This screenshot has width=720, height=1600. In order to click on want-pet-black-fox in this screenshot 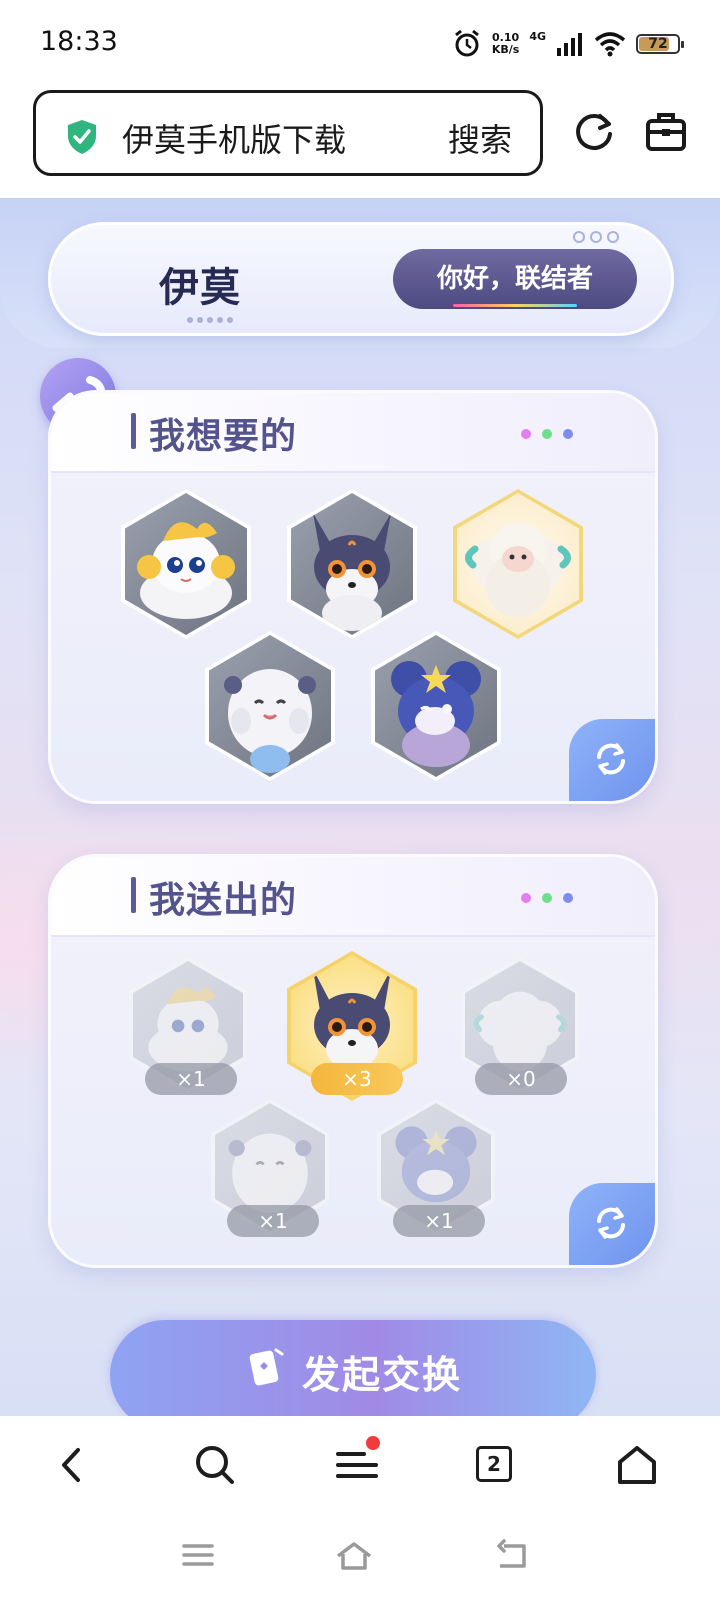, I will do `click(352, 564)`.